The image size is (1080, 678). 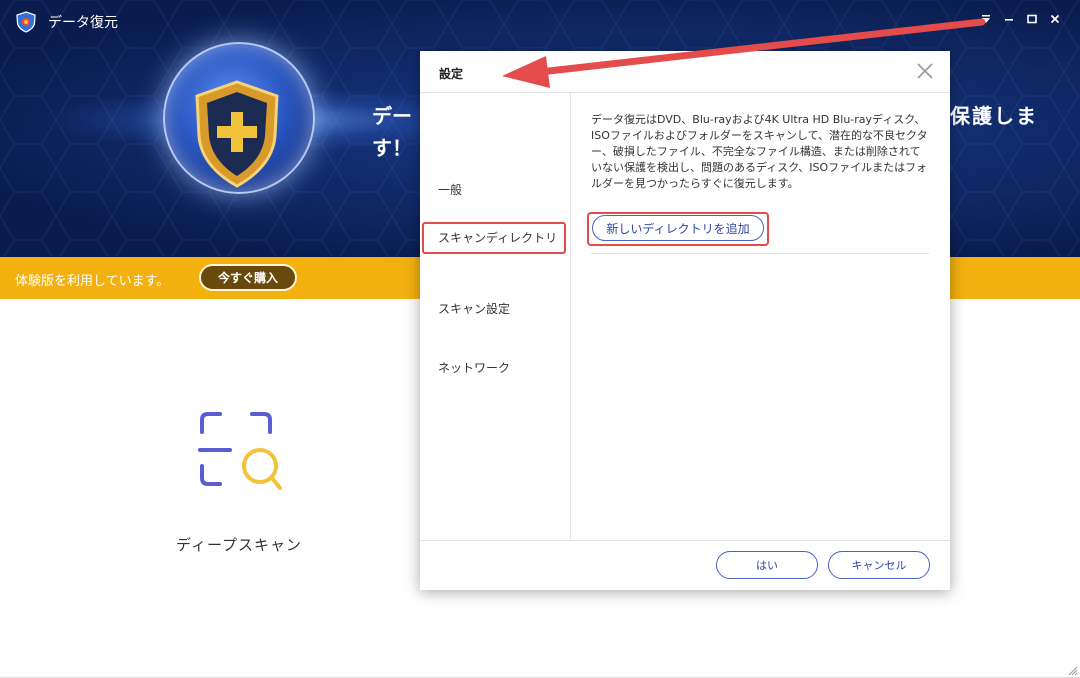 I want to click on add-directory-button: 新しいディレクトリを追加, so click(x=678, y=228).